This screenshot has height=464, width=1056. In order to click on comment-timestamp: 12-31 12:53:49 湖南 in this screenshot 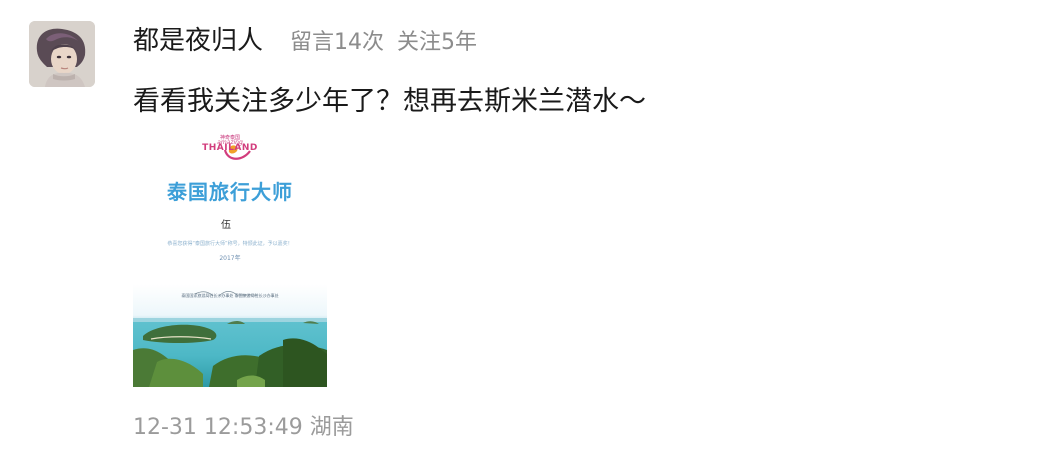, I will do `click(243, 428)`.